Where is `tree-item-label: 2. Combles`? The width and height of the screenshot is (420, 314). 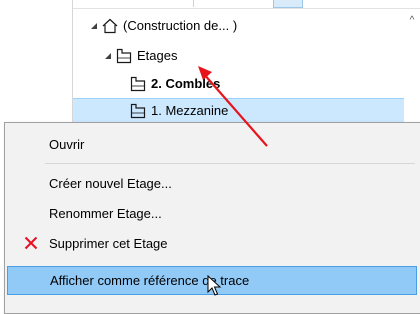
tree-item-label: 2. Combles is located at coordinates (186, 83).